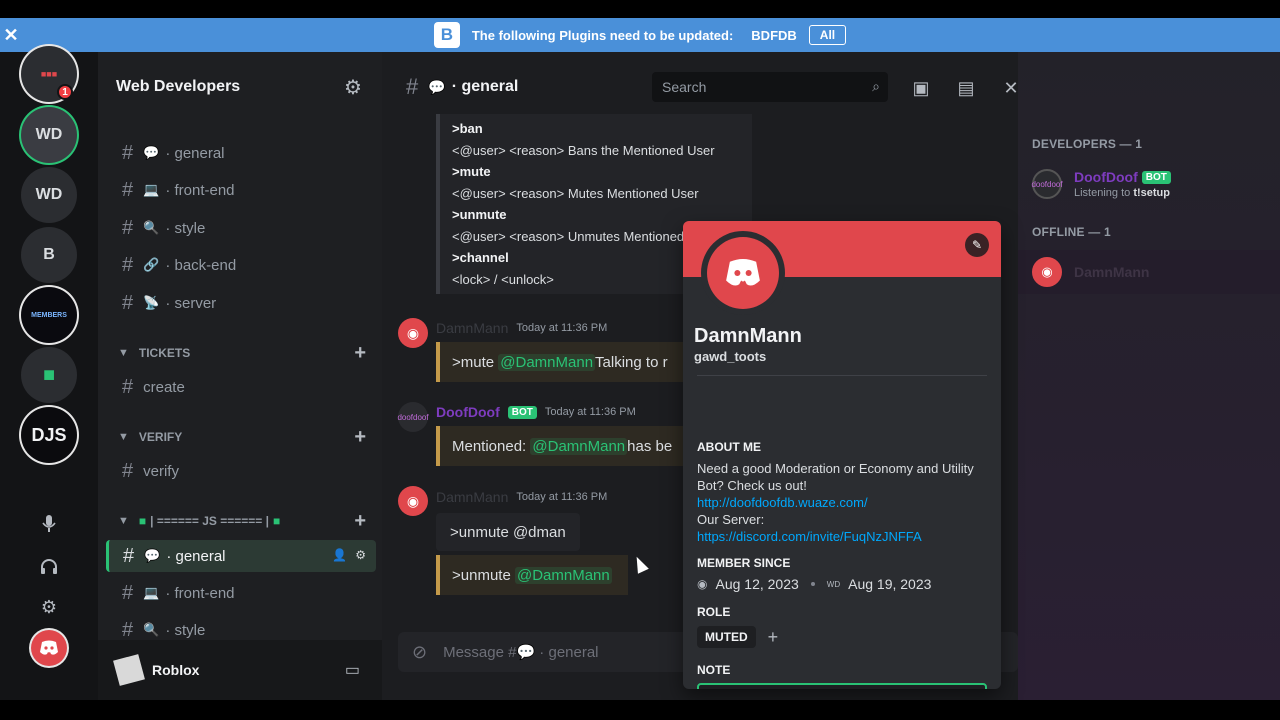 This screenshot has width=1280, height=720. What do you see at coordinates (243, 190) in the screenshot?
I see `channel-front-end: # 💻 · front-end` at bounding box center [243, 190].